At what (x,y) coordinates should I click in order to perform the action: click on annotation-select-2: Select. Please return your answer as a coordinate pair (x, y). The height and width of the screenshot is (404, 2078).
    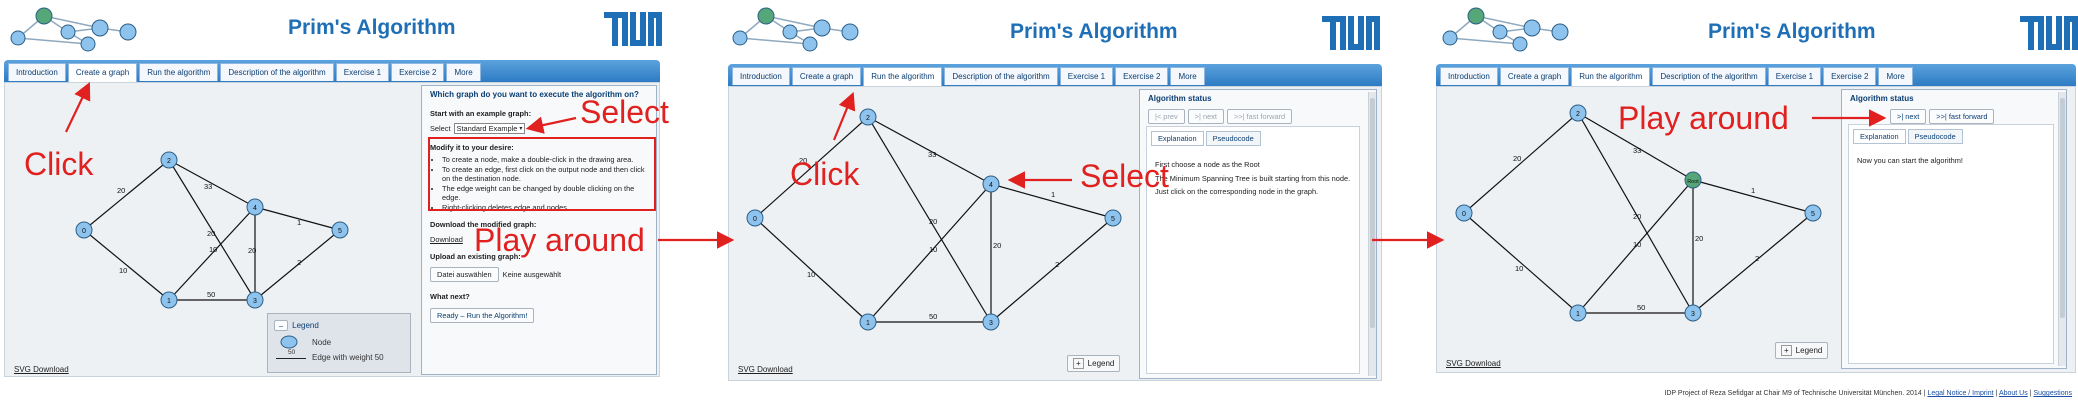
    Looking at the image, I should click on (1124, 176).